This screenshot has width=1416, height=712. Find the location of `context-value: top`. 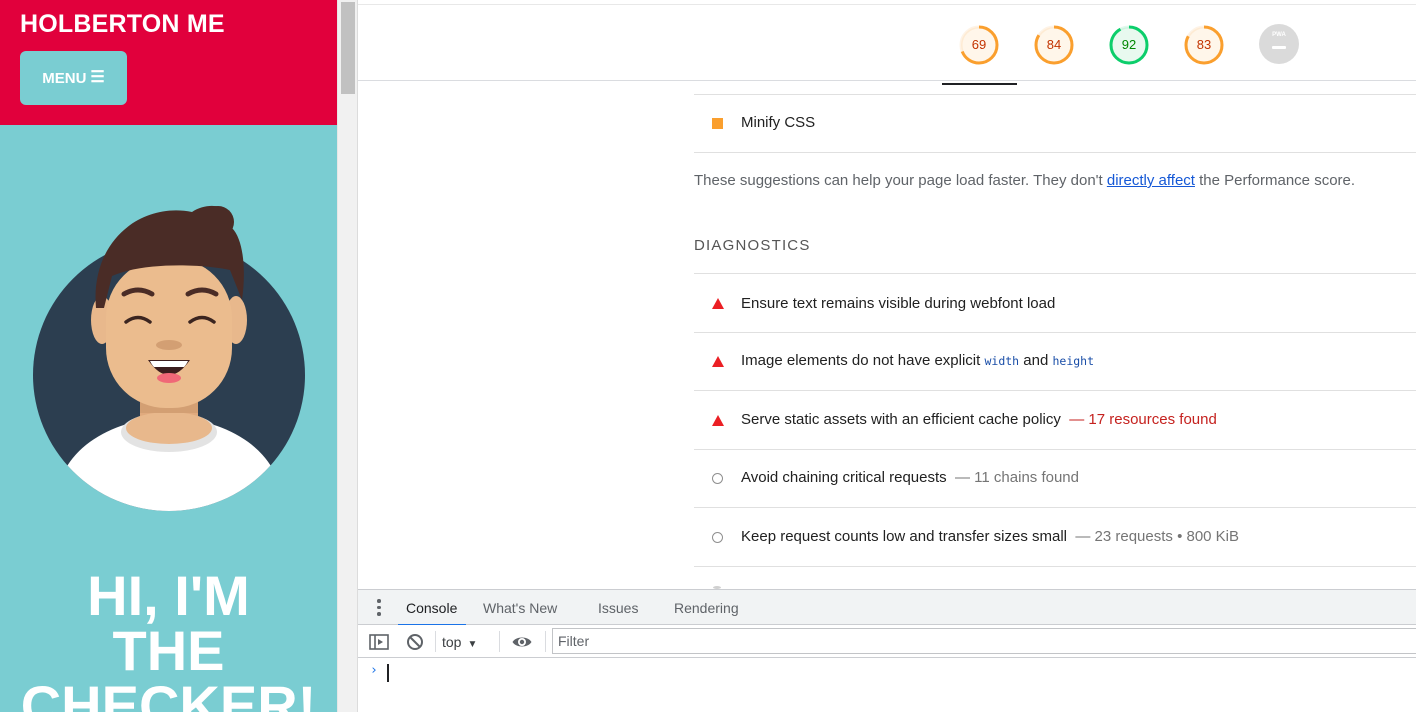

context-value: top is located at coordinates (452, 642).